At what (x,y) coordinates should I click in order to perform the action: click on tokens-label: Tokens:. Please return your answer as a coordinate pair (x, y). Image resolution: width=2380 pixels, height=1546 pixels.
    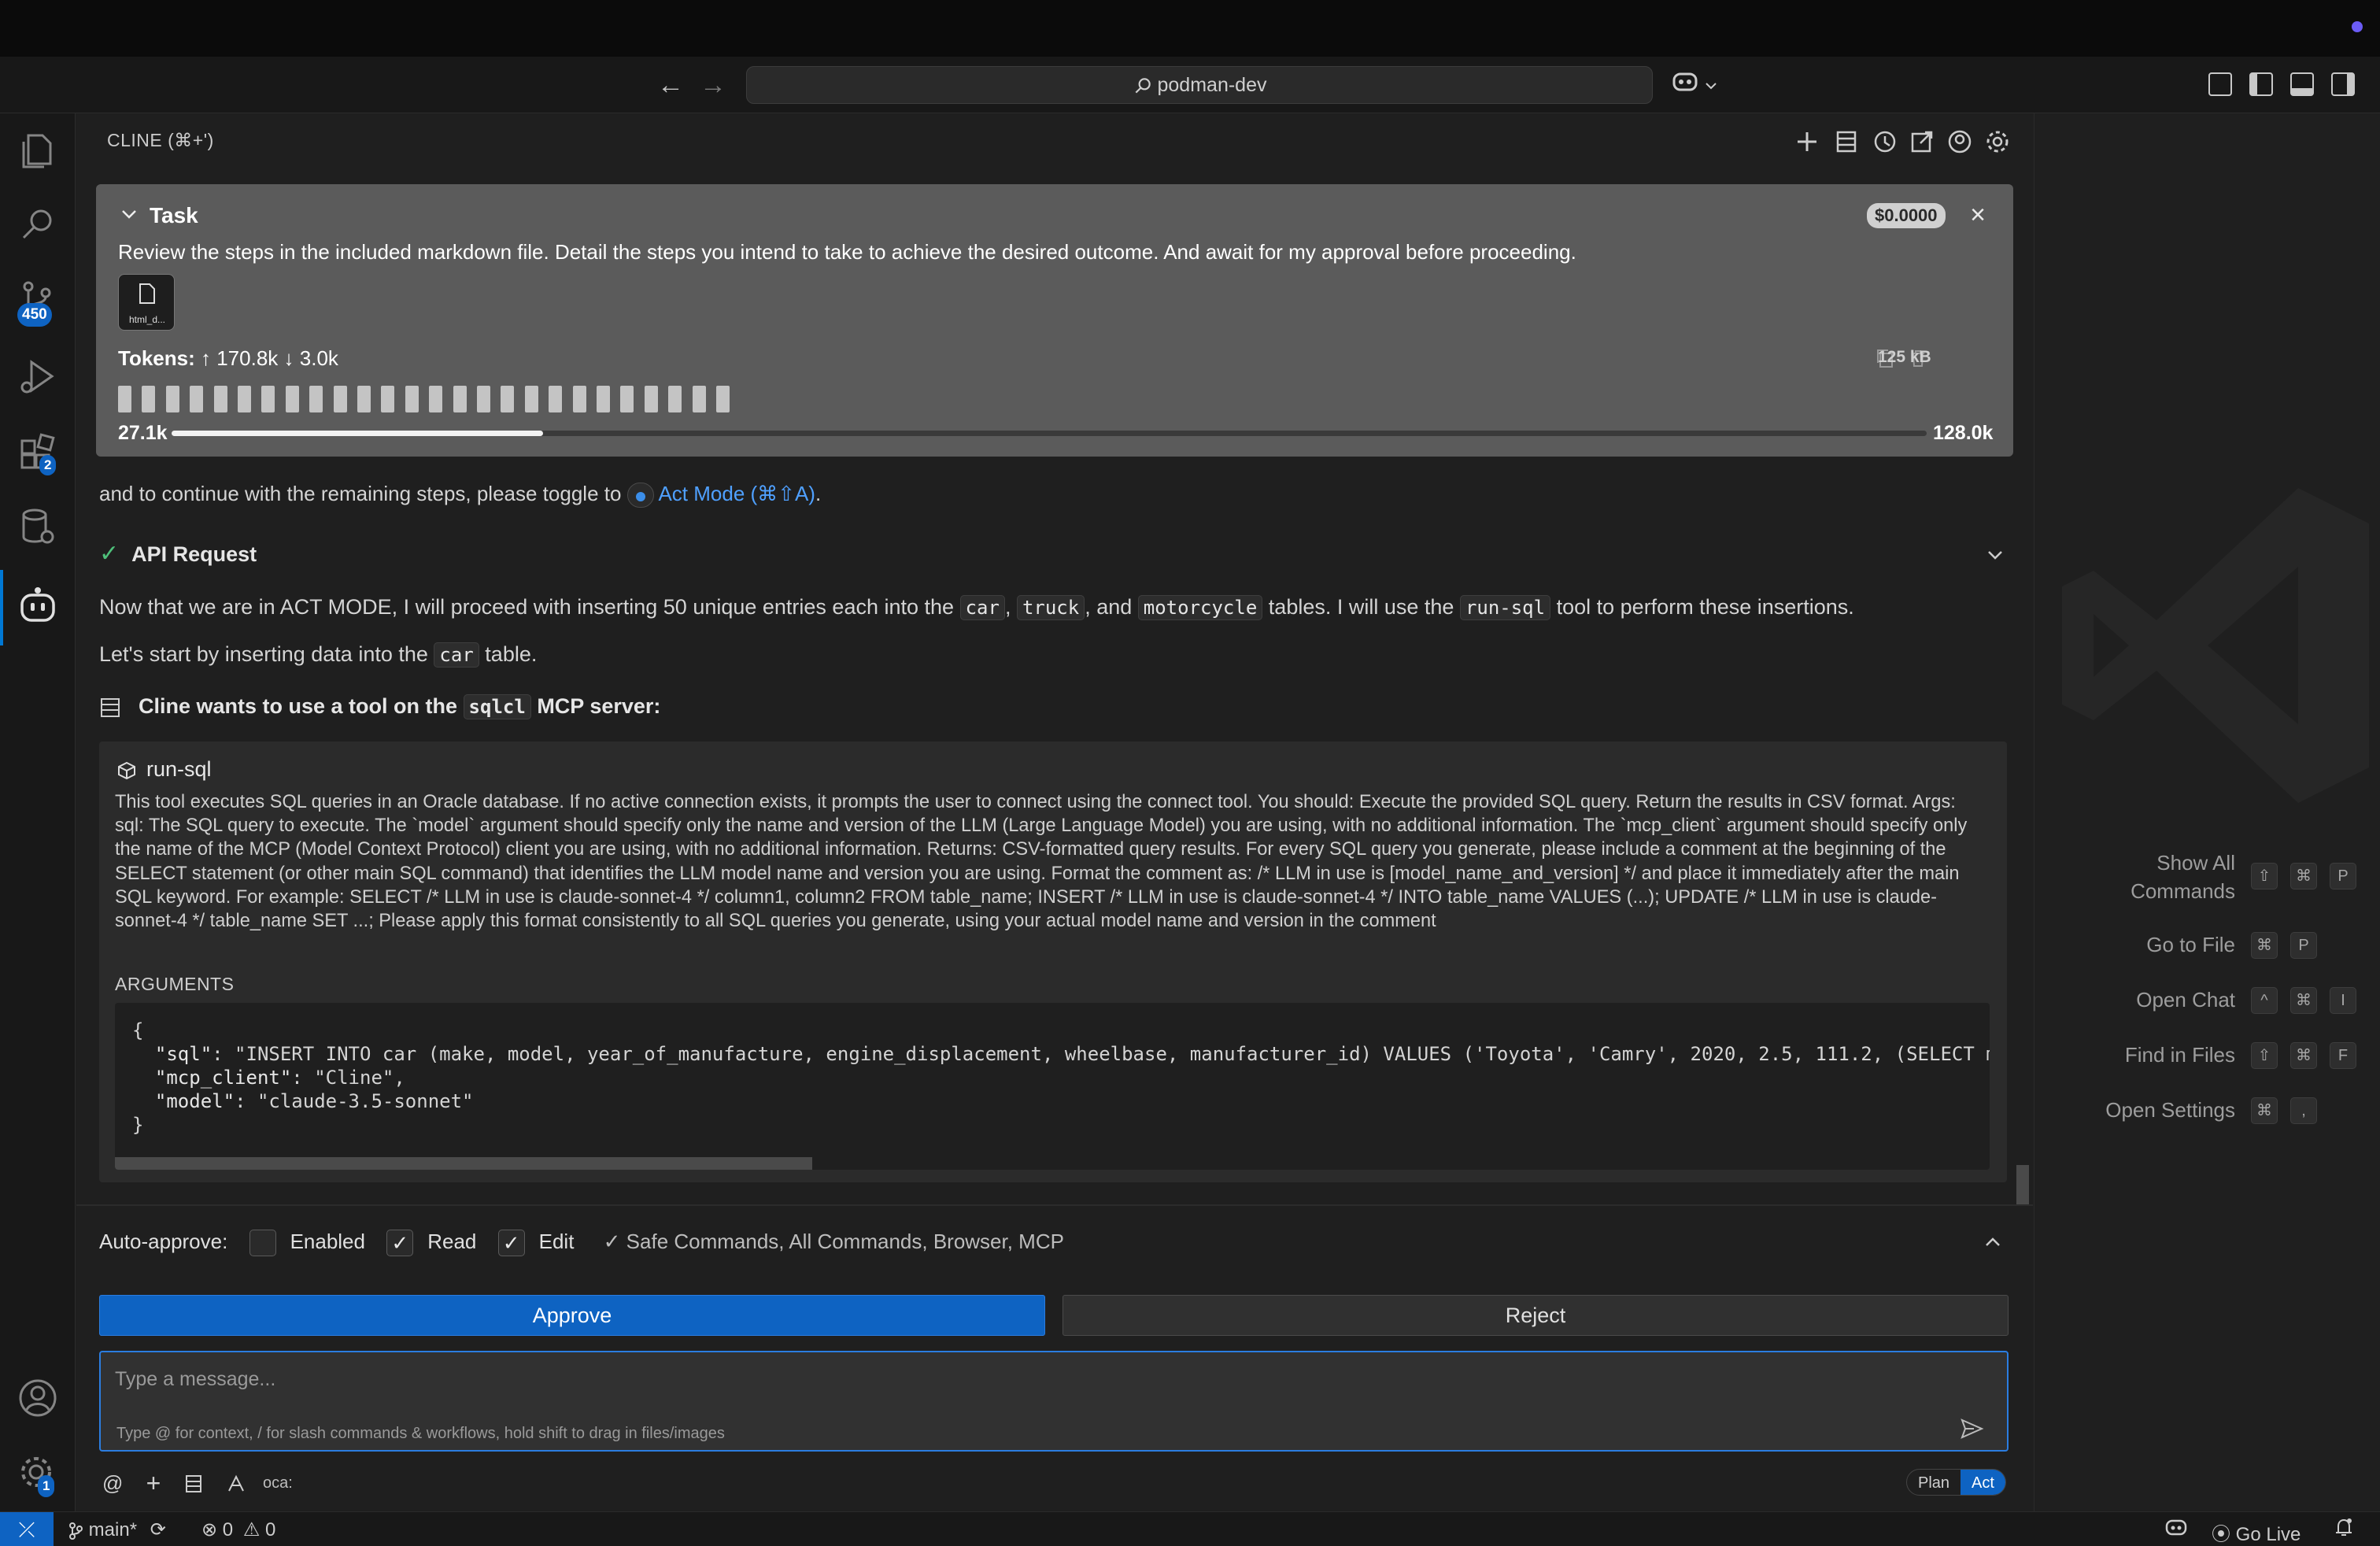
    Looking at the image, I should click on (156, 358).